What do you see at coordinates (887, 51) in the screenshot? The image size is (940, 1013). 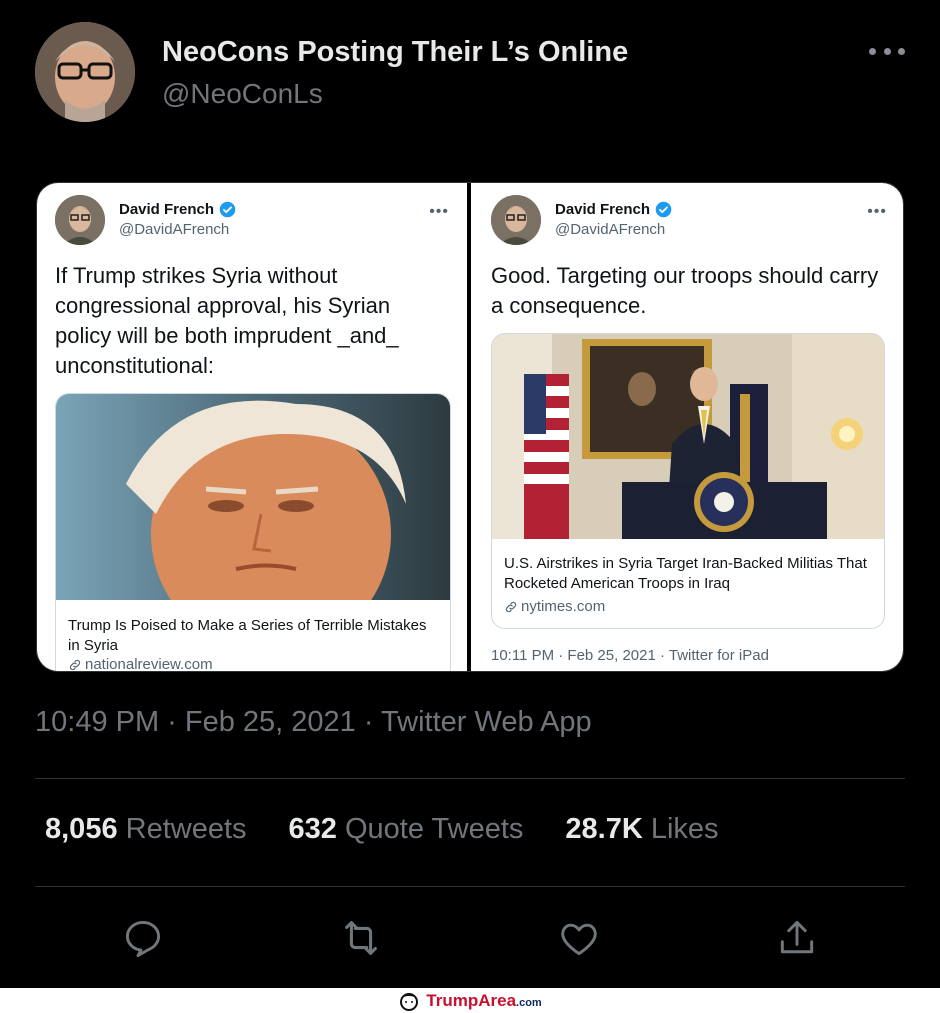 I see `more-options-icon` at bounding box center [887, 51].